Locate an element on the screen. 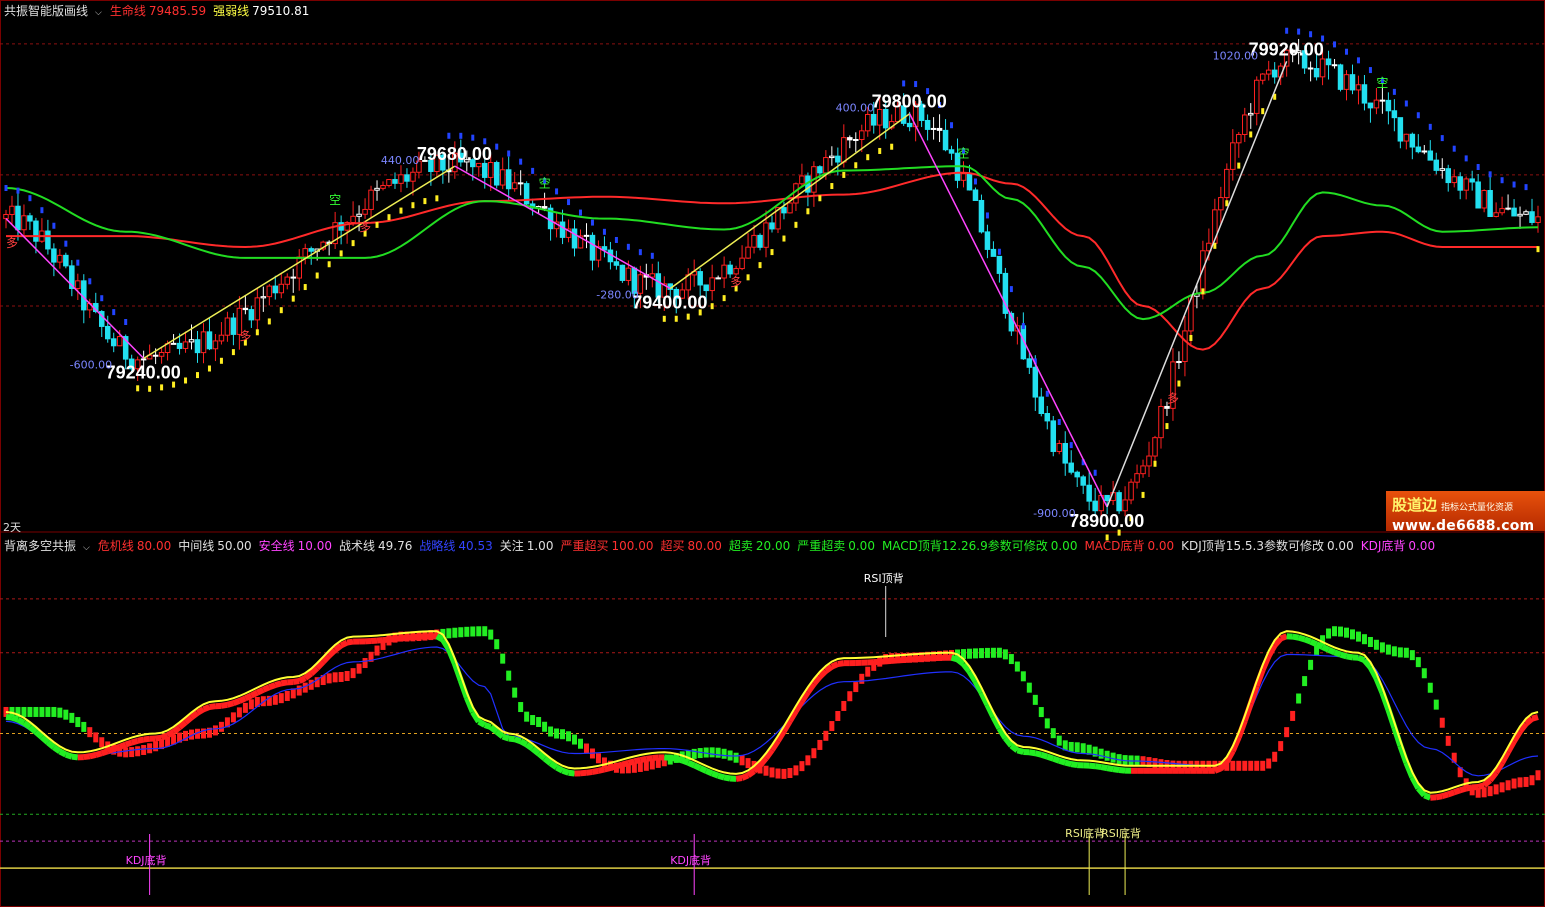 This screenshot has width=1545, height=907. indicator-label-11: MACD底背 is located at coordinates (1114, 546).